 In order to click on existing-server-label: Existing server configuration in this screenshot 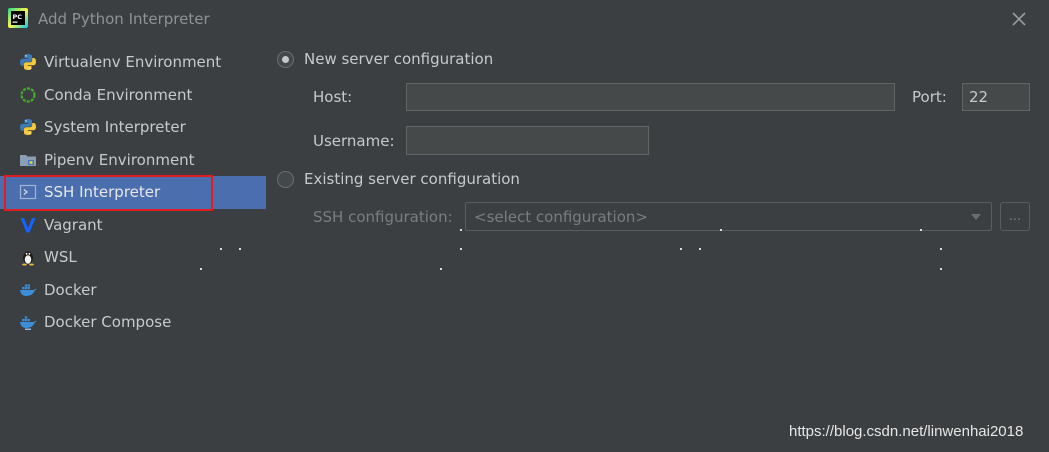, I will do `click(412, 179)`.